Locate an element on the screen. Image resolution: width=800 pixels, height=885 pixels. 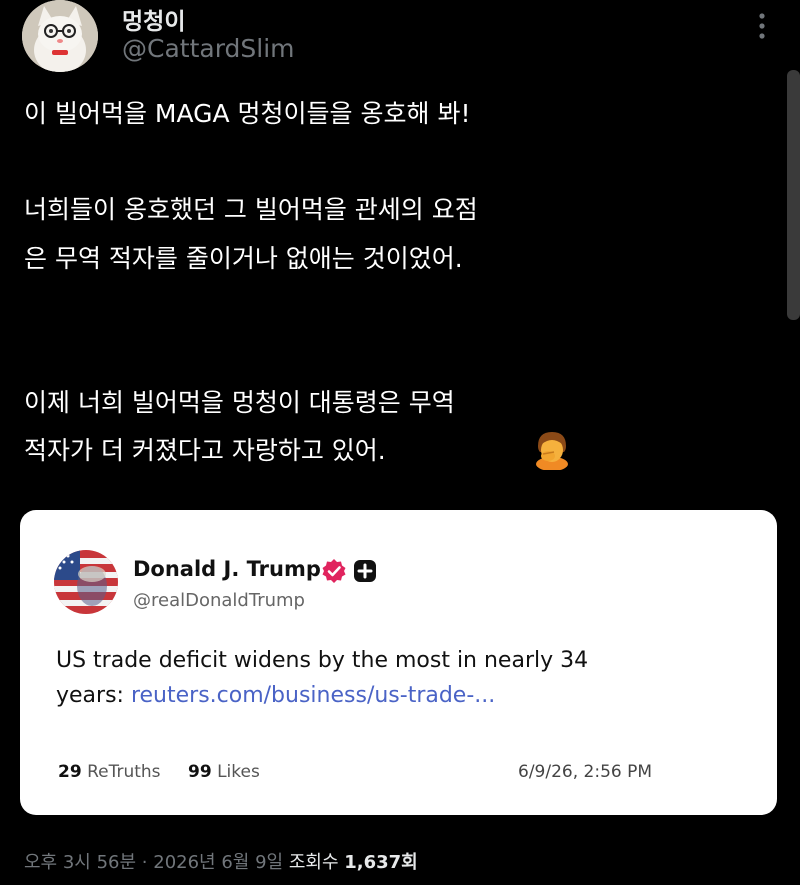
plus-badge-icon is located at coordinates (365, 571).